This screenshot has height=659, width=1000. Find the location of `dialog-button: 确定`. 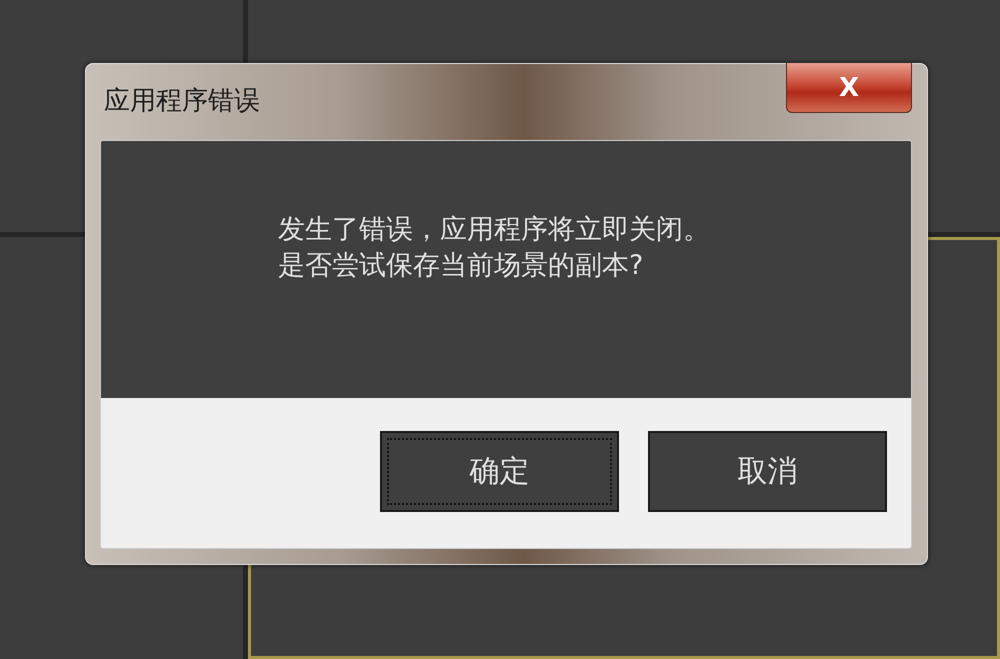

dialog-button: 确定 is located at coordinates (499, 471).